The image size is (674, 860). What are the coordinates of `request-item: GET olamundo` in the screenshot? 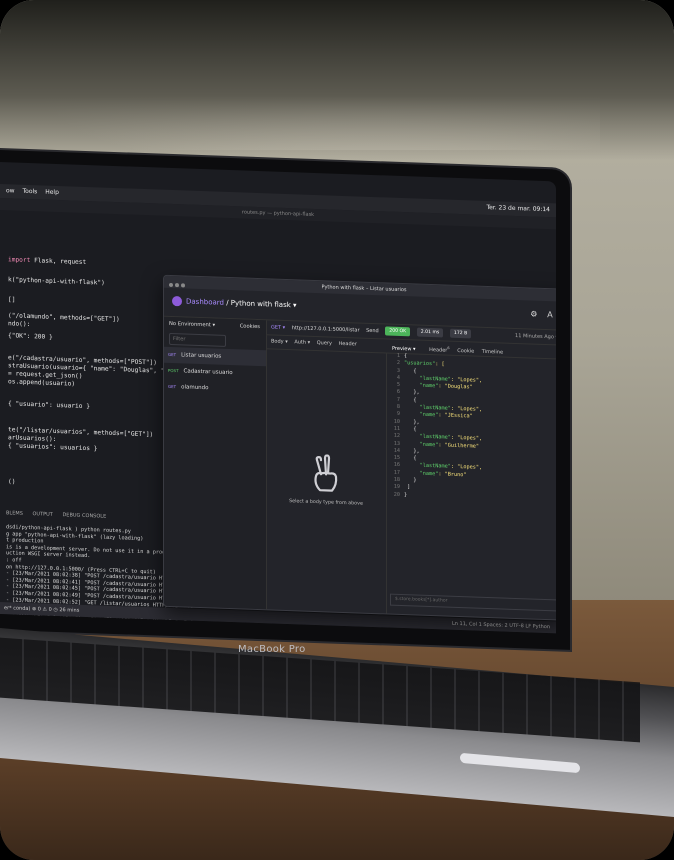 It's located at (215, 389).